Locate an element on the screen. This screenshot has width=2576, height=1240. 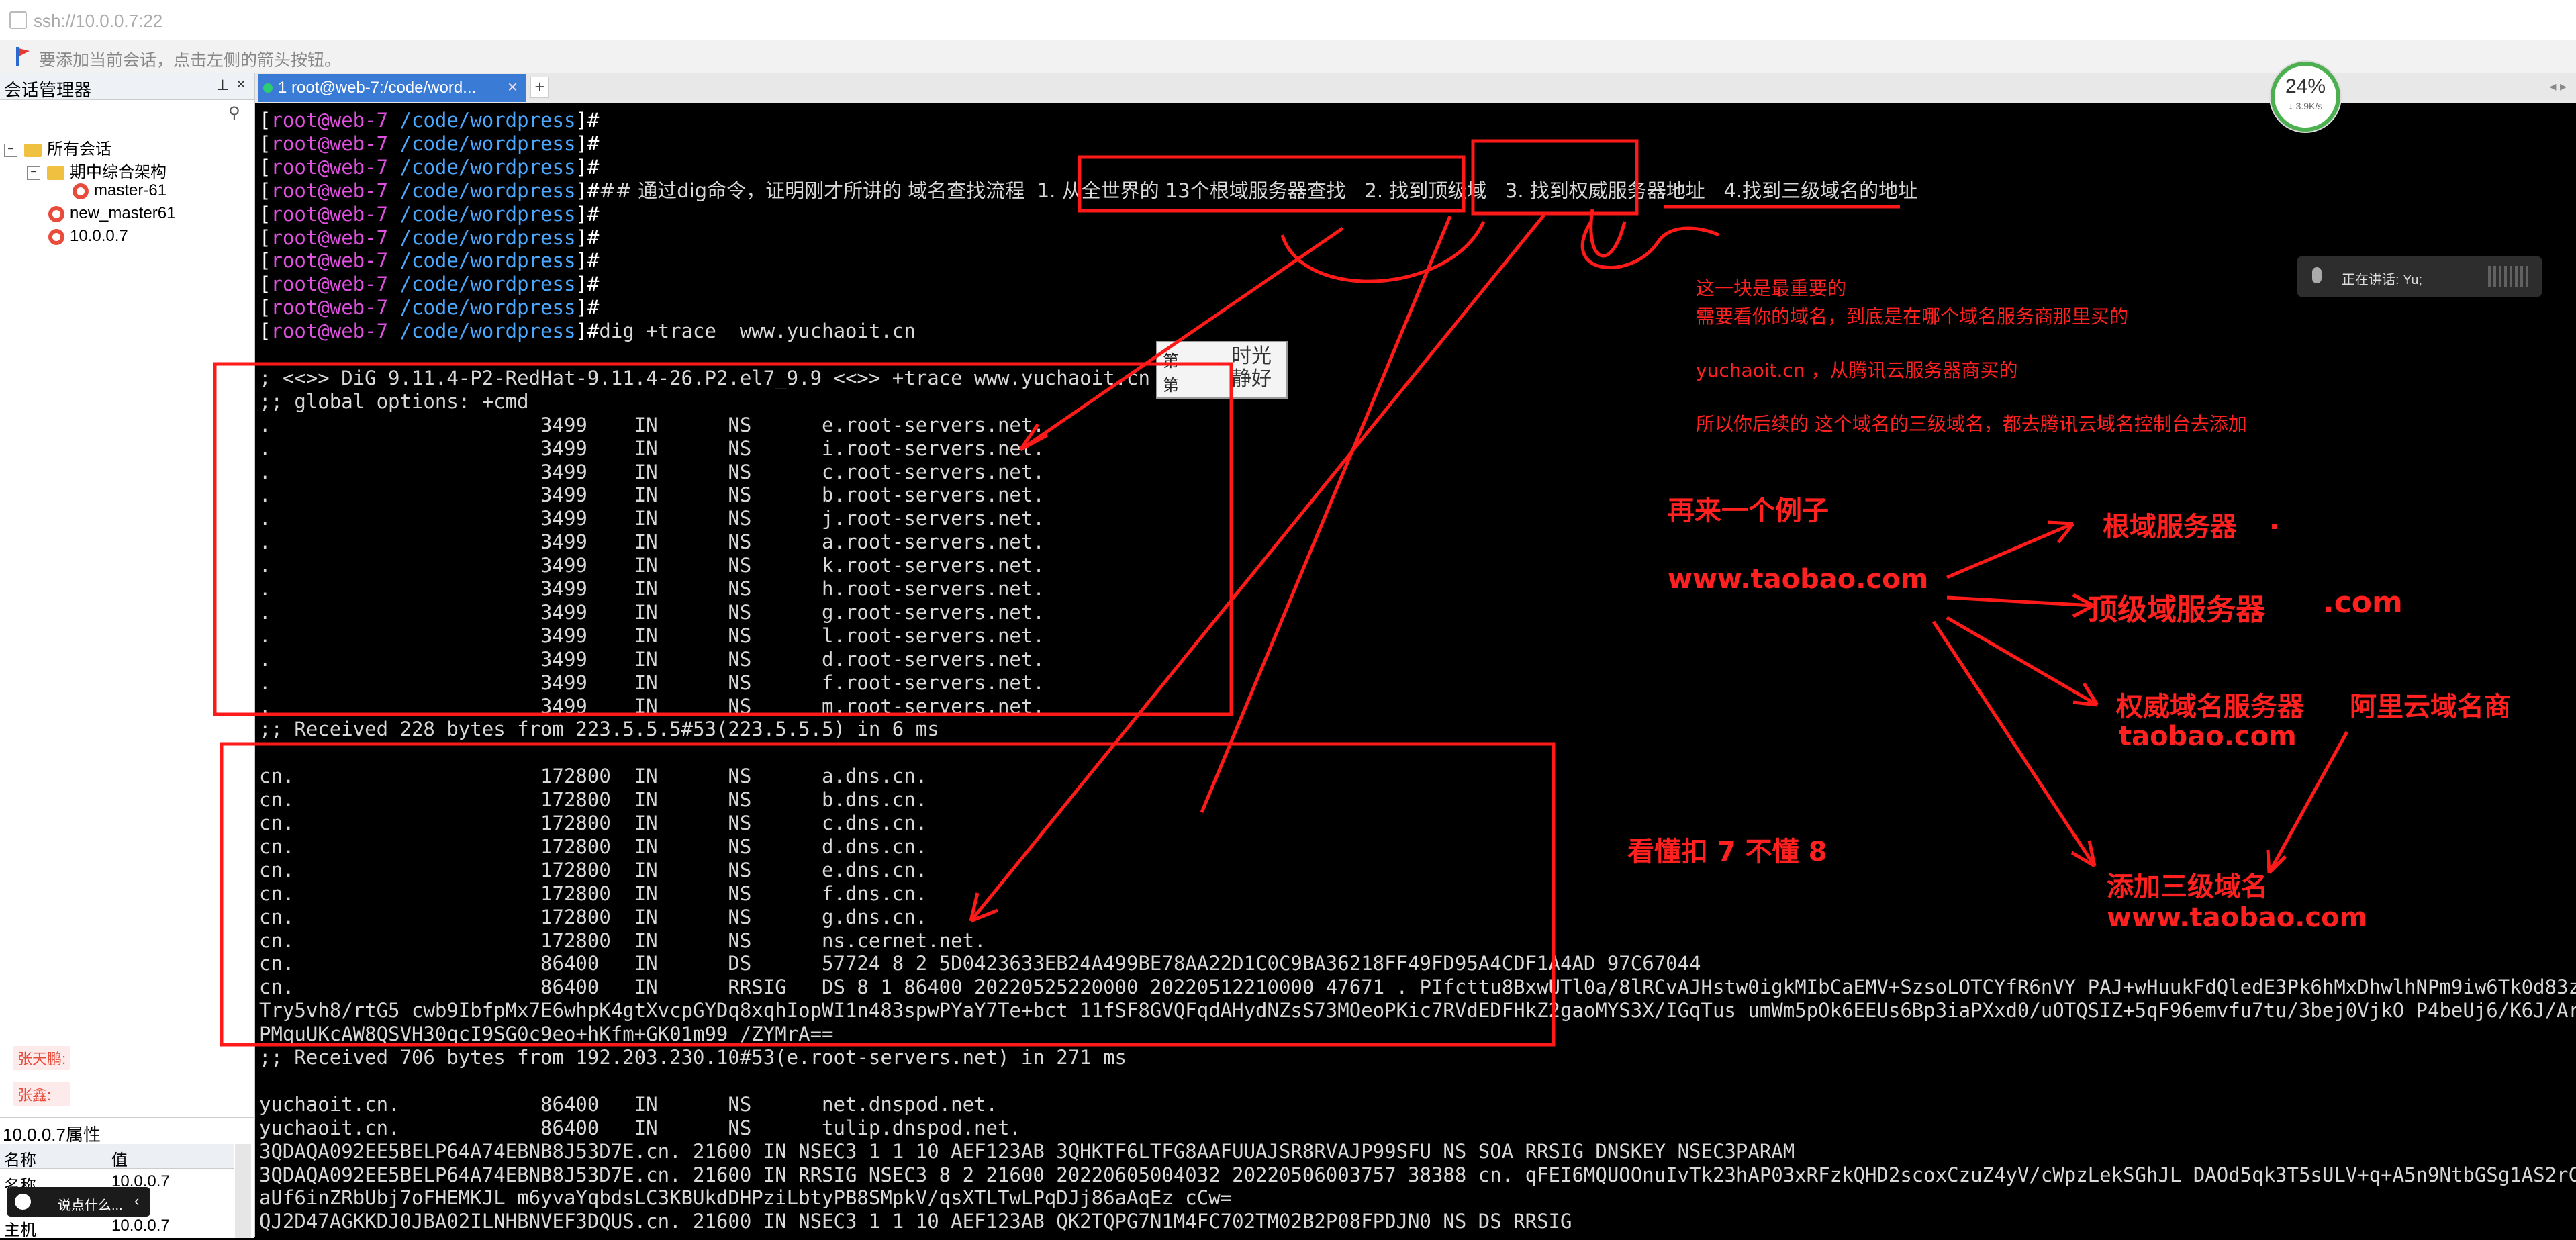
chat-name: 张天鹏: is located at coordinates (41, 1058).